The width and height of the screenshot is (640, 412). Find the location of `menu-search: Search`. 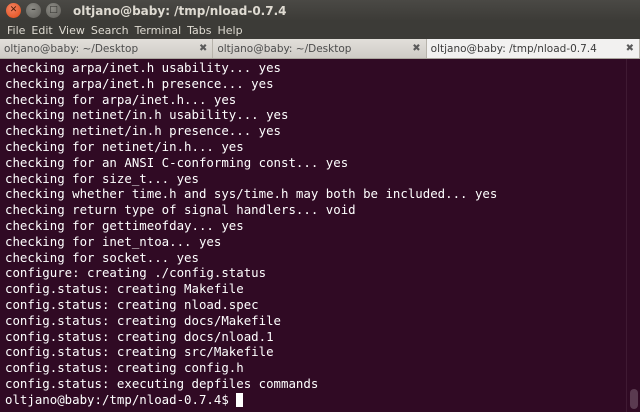

menu-search: Search is located at coordinates (110, 30).